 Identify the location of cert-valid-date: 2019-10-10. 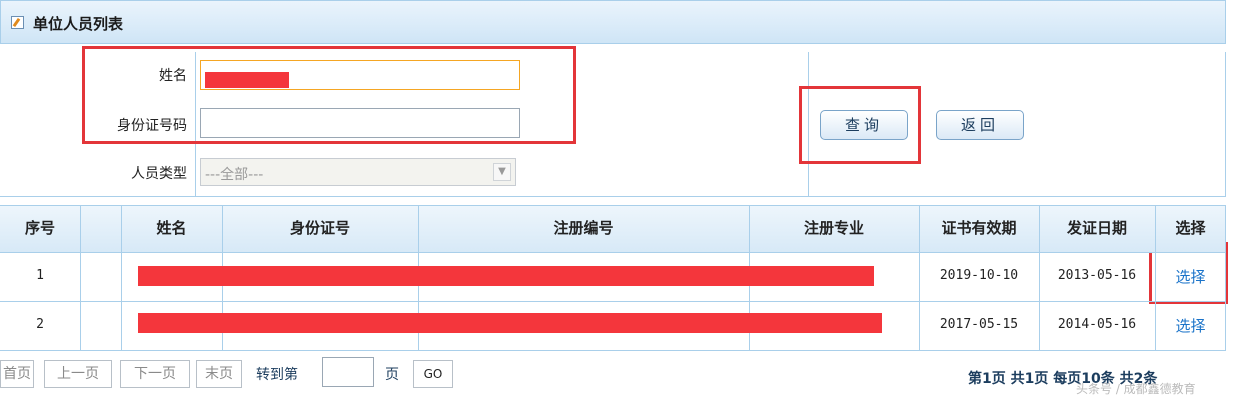
(979, 275).